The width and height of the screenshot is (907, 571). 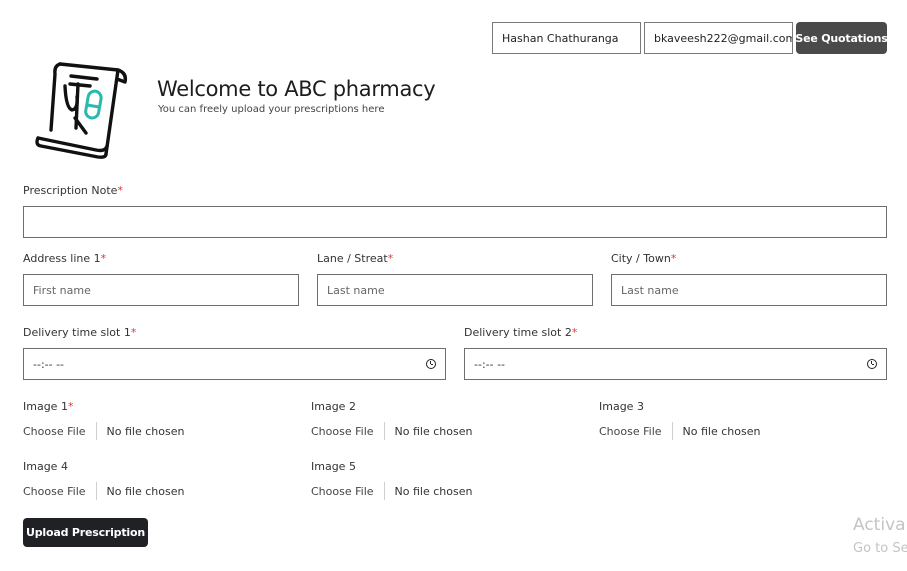 What do you see at coordinates (45, 466) in the screenshot?
I see `image4-label: Image 4` at bounding box center [45, 466].